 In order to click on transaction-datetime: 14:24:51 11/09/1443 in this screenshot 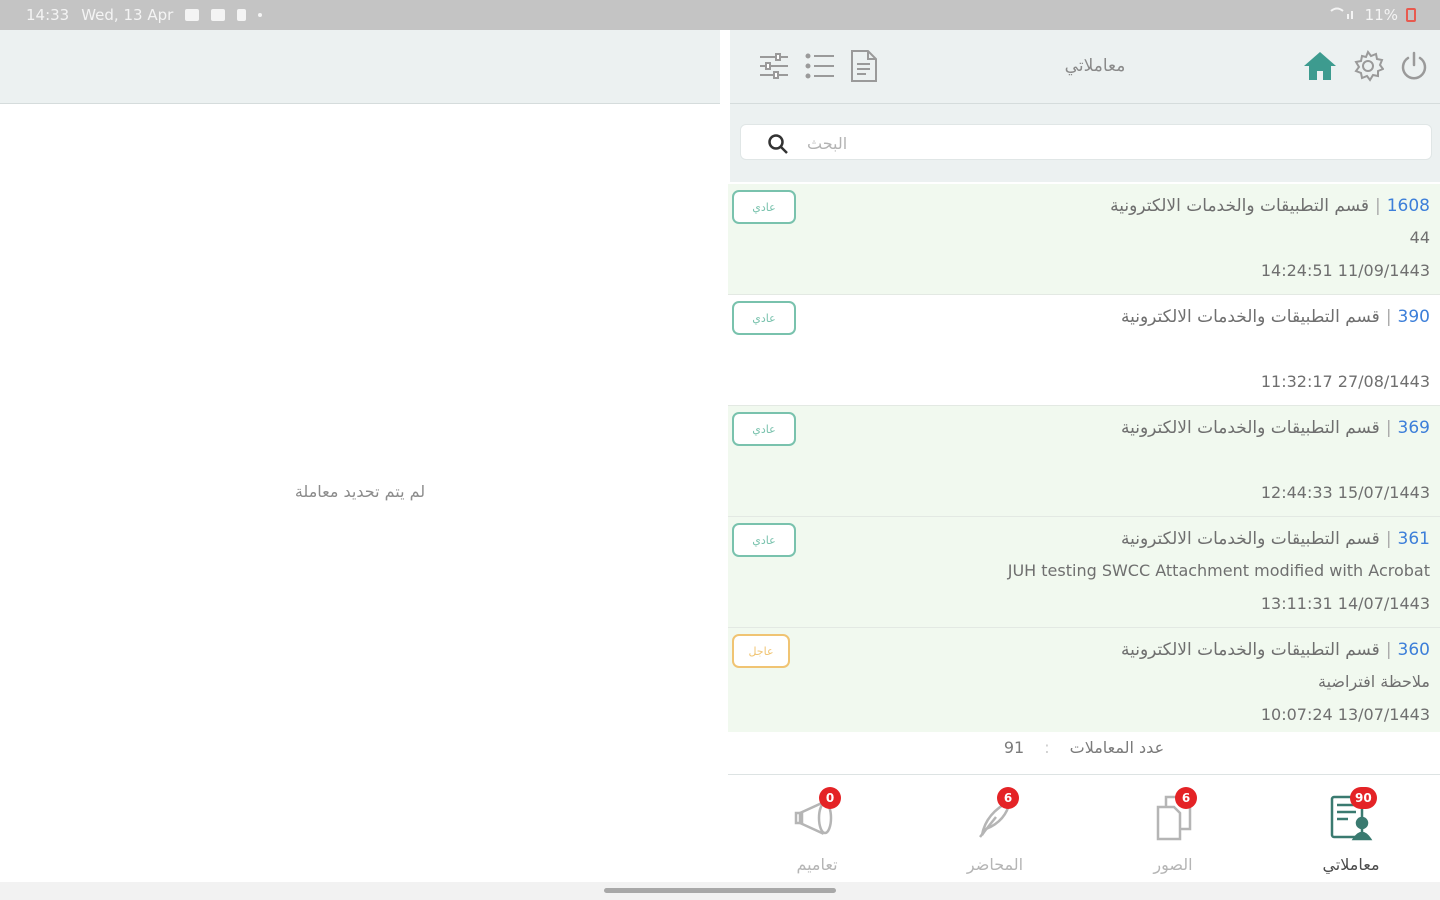, I will do `click(1345, 270)`.